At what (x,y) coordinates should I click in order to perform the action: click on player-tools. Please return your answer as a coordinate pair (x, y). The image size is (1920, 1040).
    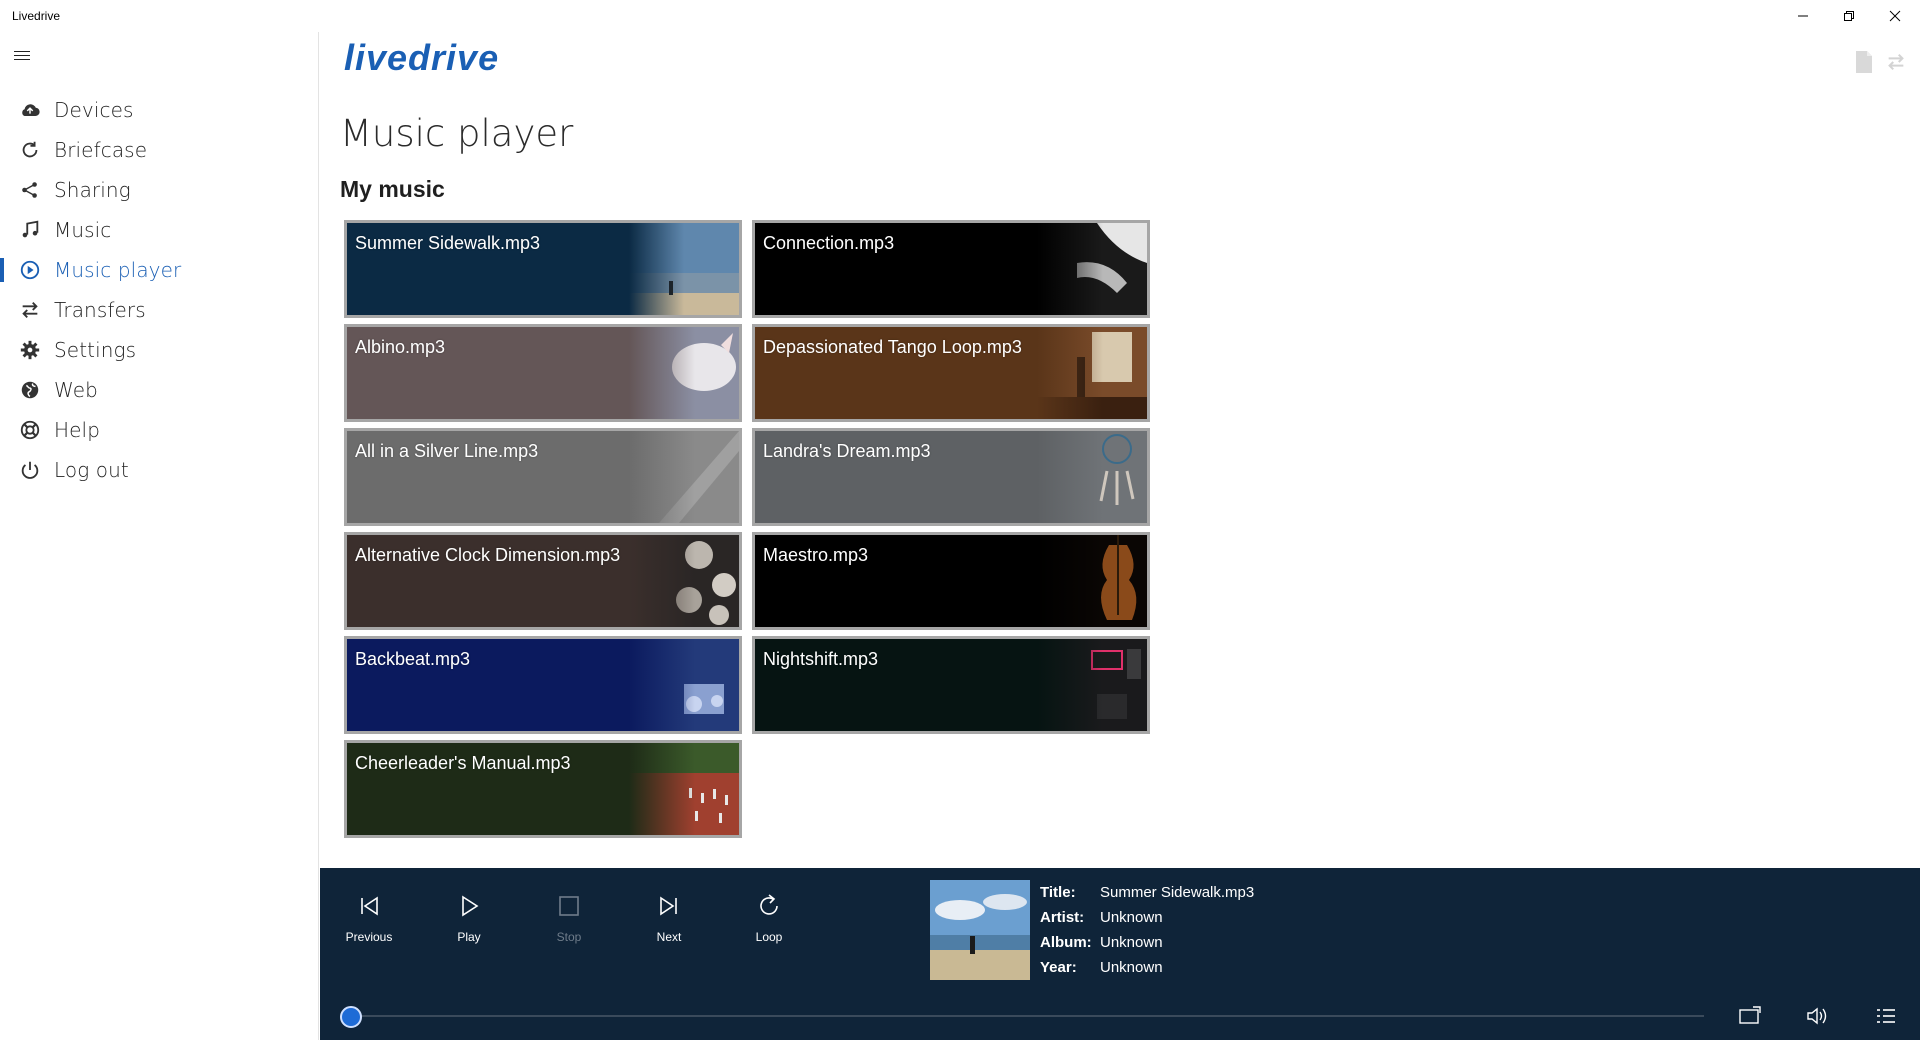
    Looking at the image, I should click on (1818, 1016).